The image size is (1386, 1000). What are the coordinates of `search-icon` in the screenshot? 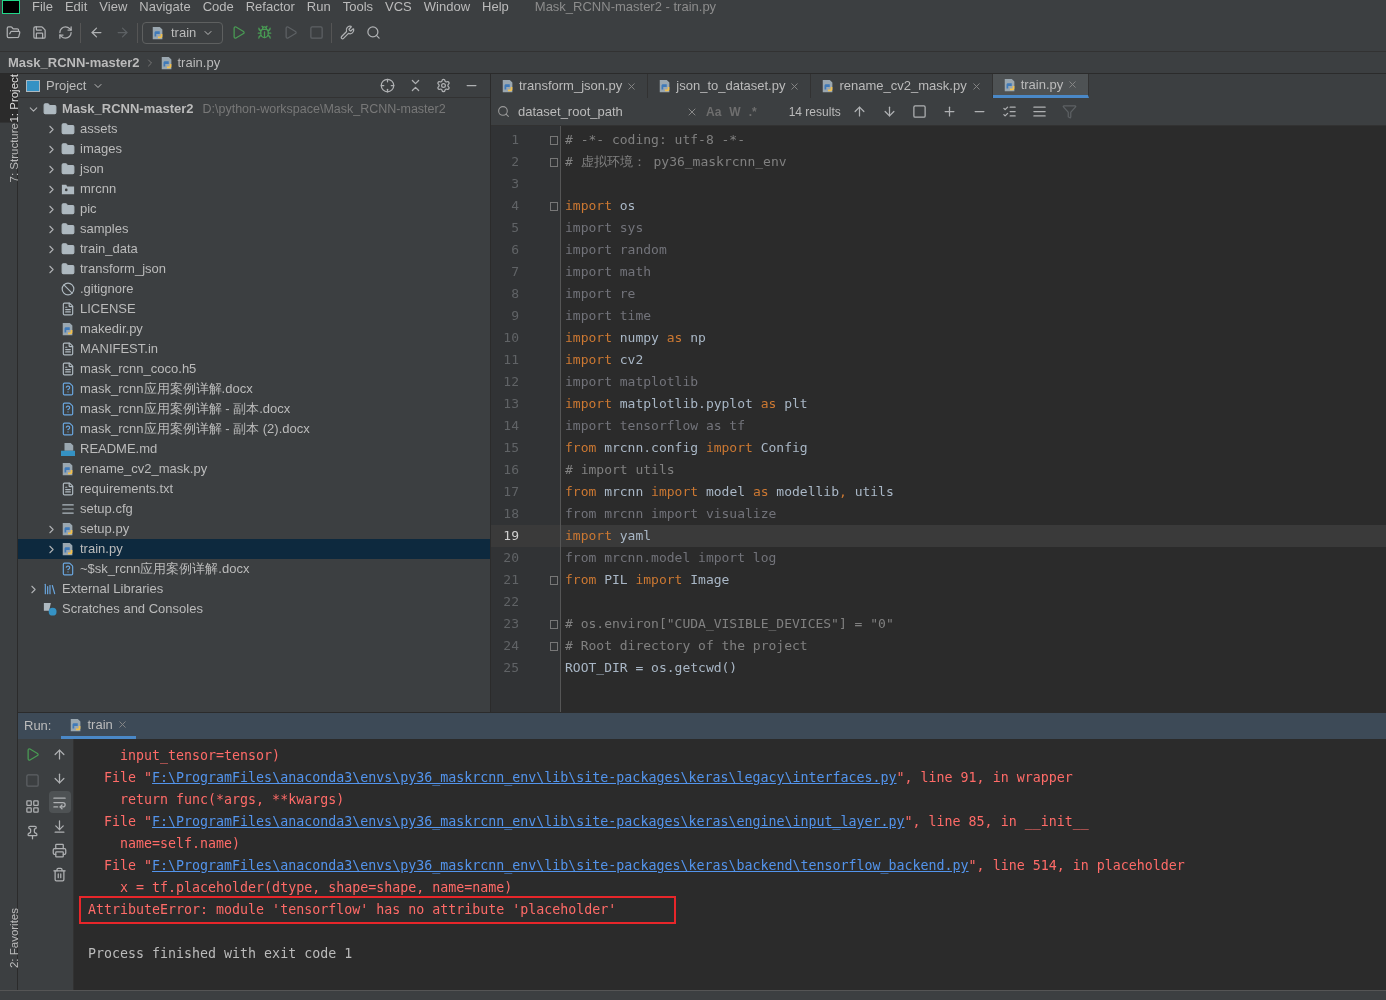 It's located at (503, 111).